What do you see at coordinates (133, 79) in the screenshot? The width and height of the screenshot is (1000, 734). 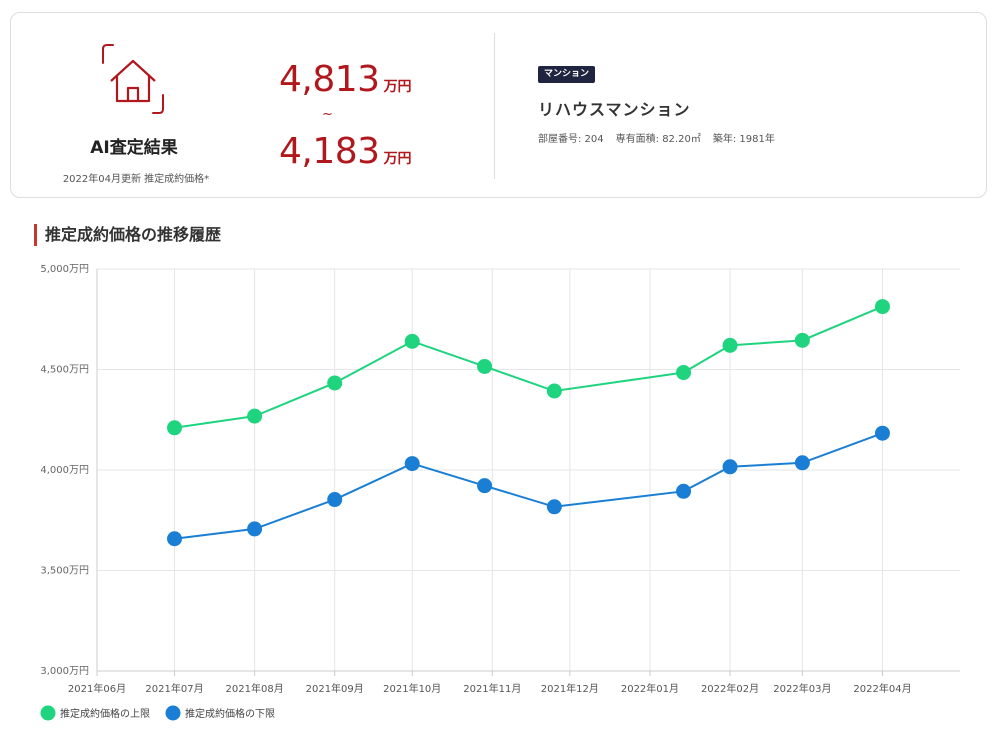 I see `house-icon` at bounding box center [133, 79].